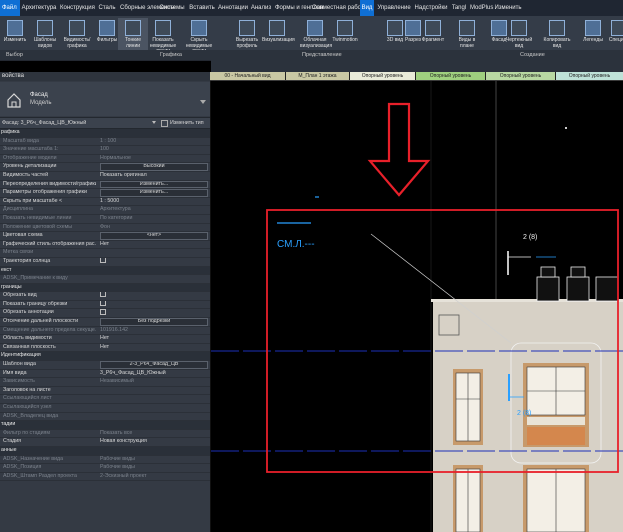 Image resolution: width=623 pixels, height=532 pixels. Describe the element at coordinates (277, 28) in the screenshot. I see `render-icon` at that location.